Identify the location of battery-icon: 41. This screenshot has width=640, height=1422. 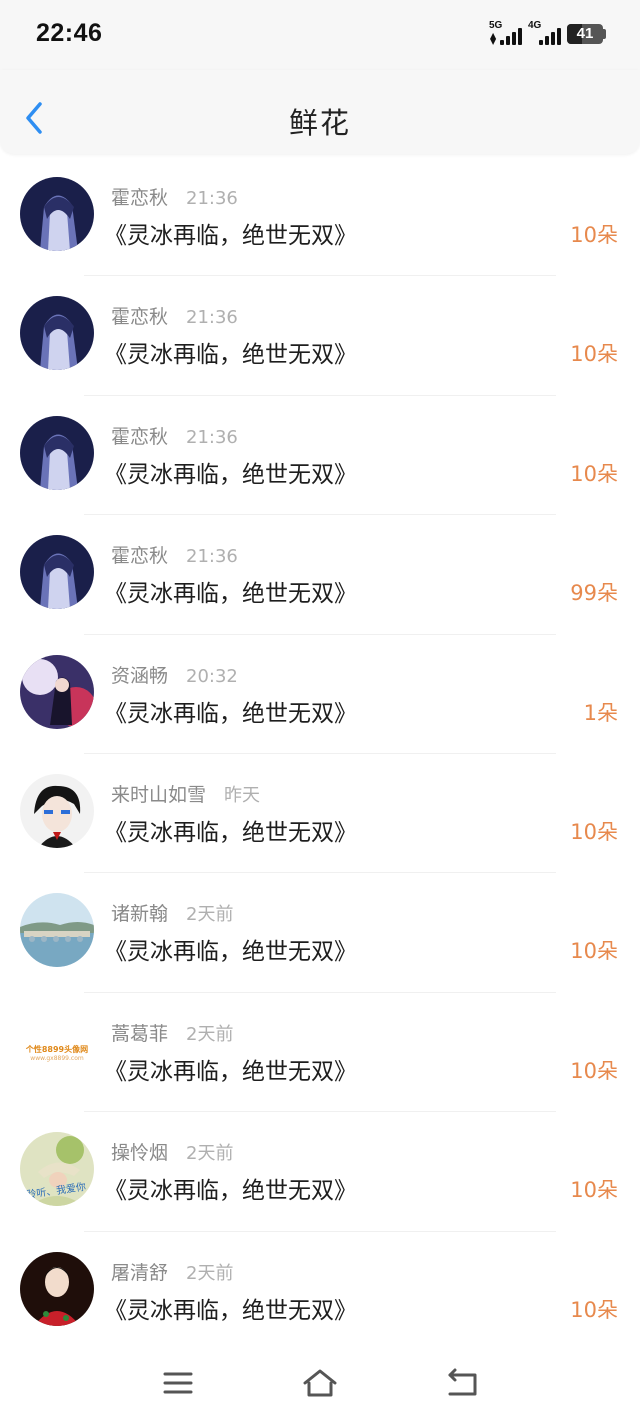
(585, 34).